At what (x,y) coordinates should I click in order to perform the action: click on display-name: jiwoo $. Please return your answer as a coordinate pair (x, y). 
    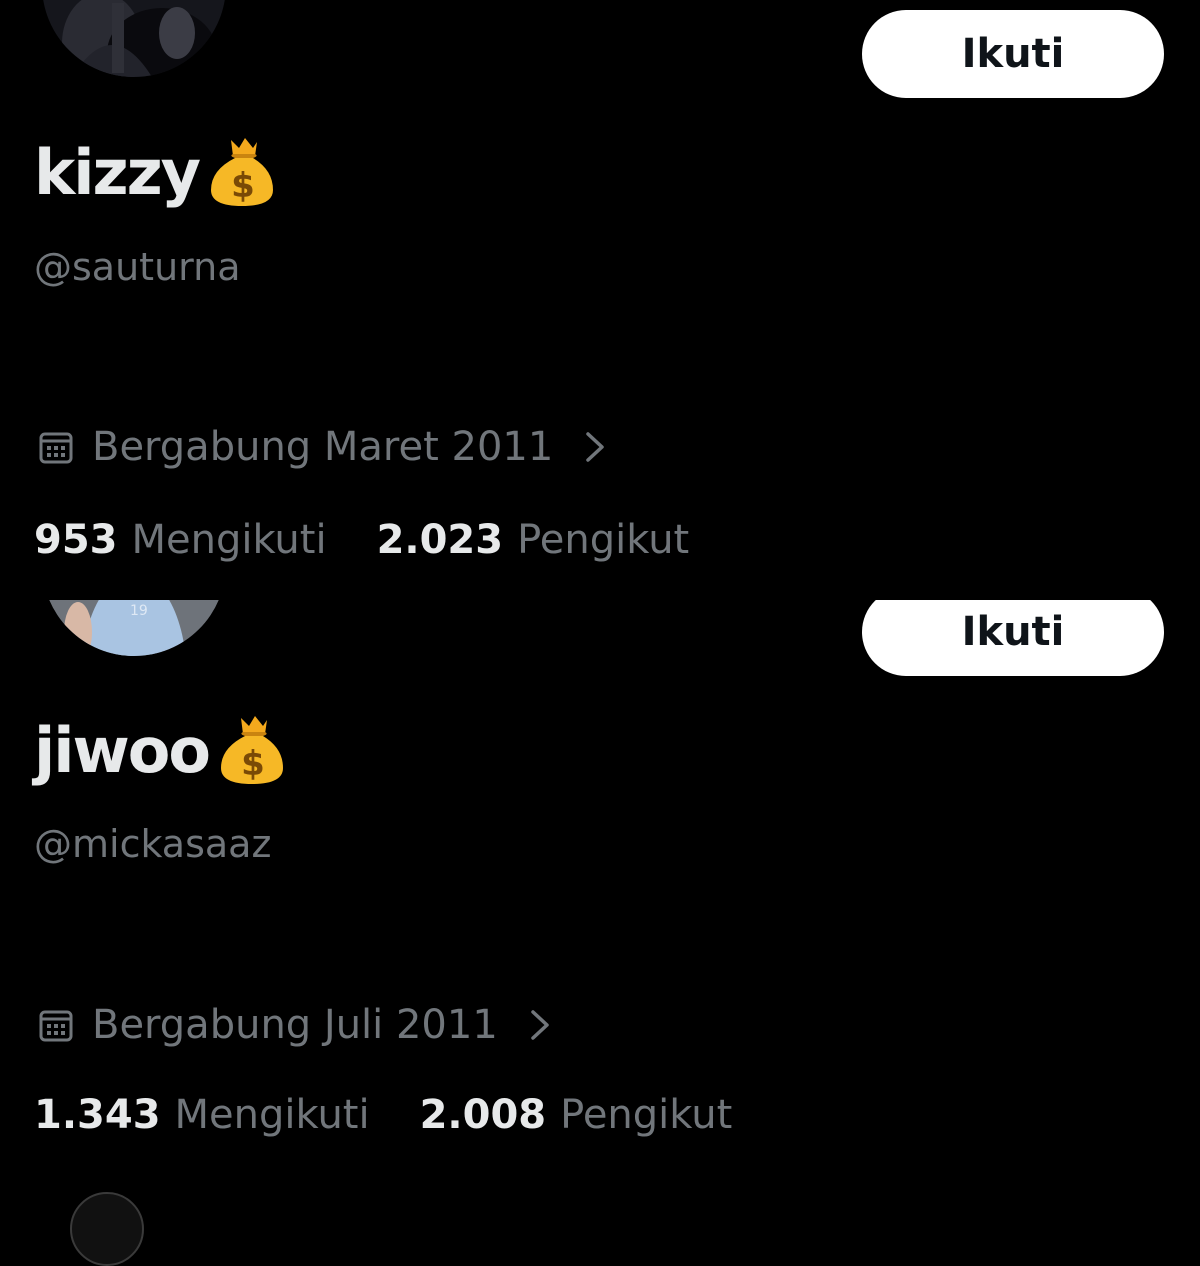
    Looking at the image, I should click on (161, 750).